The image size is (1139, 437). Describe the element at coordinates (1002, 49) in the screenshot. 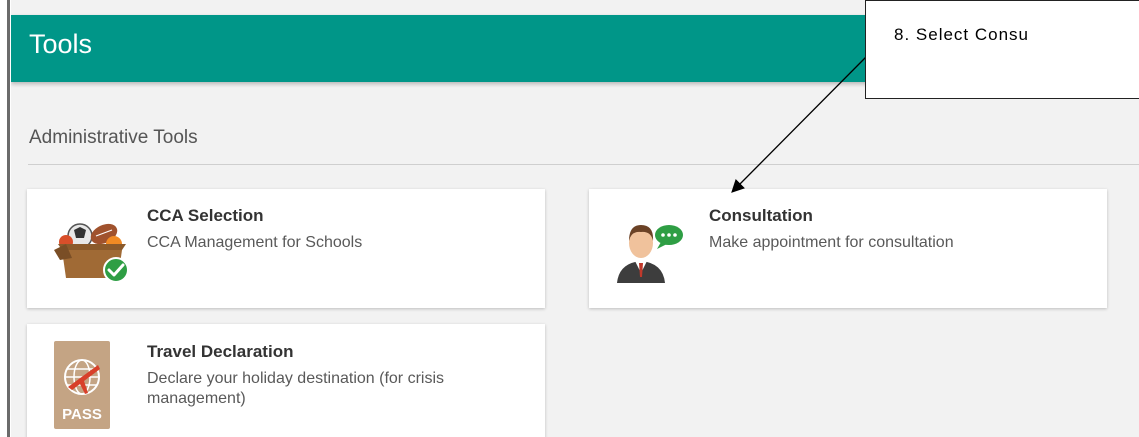

I see `instruction-callout: 8. Select Consu` at that location.